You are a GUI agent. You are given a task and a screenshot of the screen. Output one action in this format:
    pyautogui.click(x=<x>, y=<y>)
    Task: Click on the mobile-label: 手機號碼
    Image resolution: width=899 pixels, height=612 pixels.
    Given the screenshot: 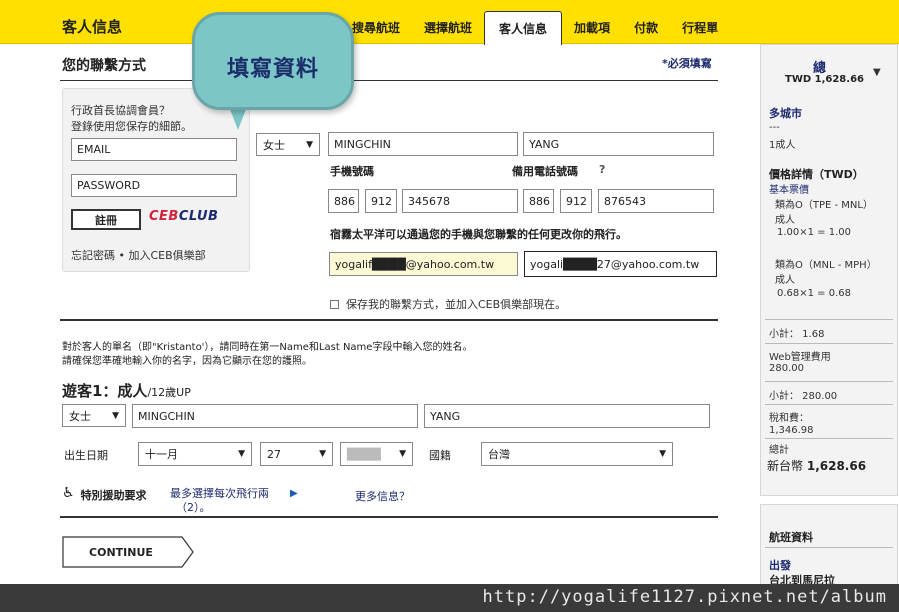 What is the action you would take?
    pyautogui.click(x=352, y=171)
    